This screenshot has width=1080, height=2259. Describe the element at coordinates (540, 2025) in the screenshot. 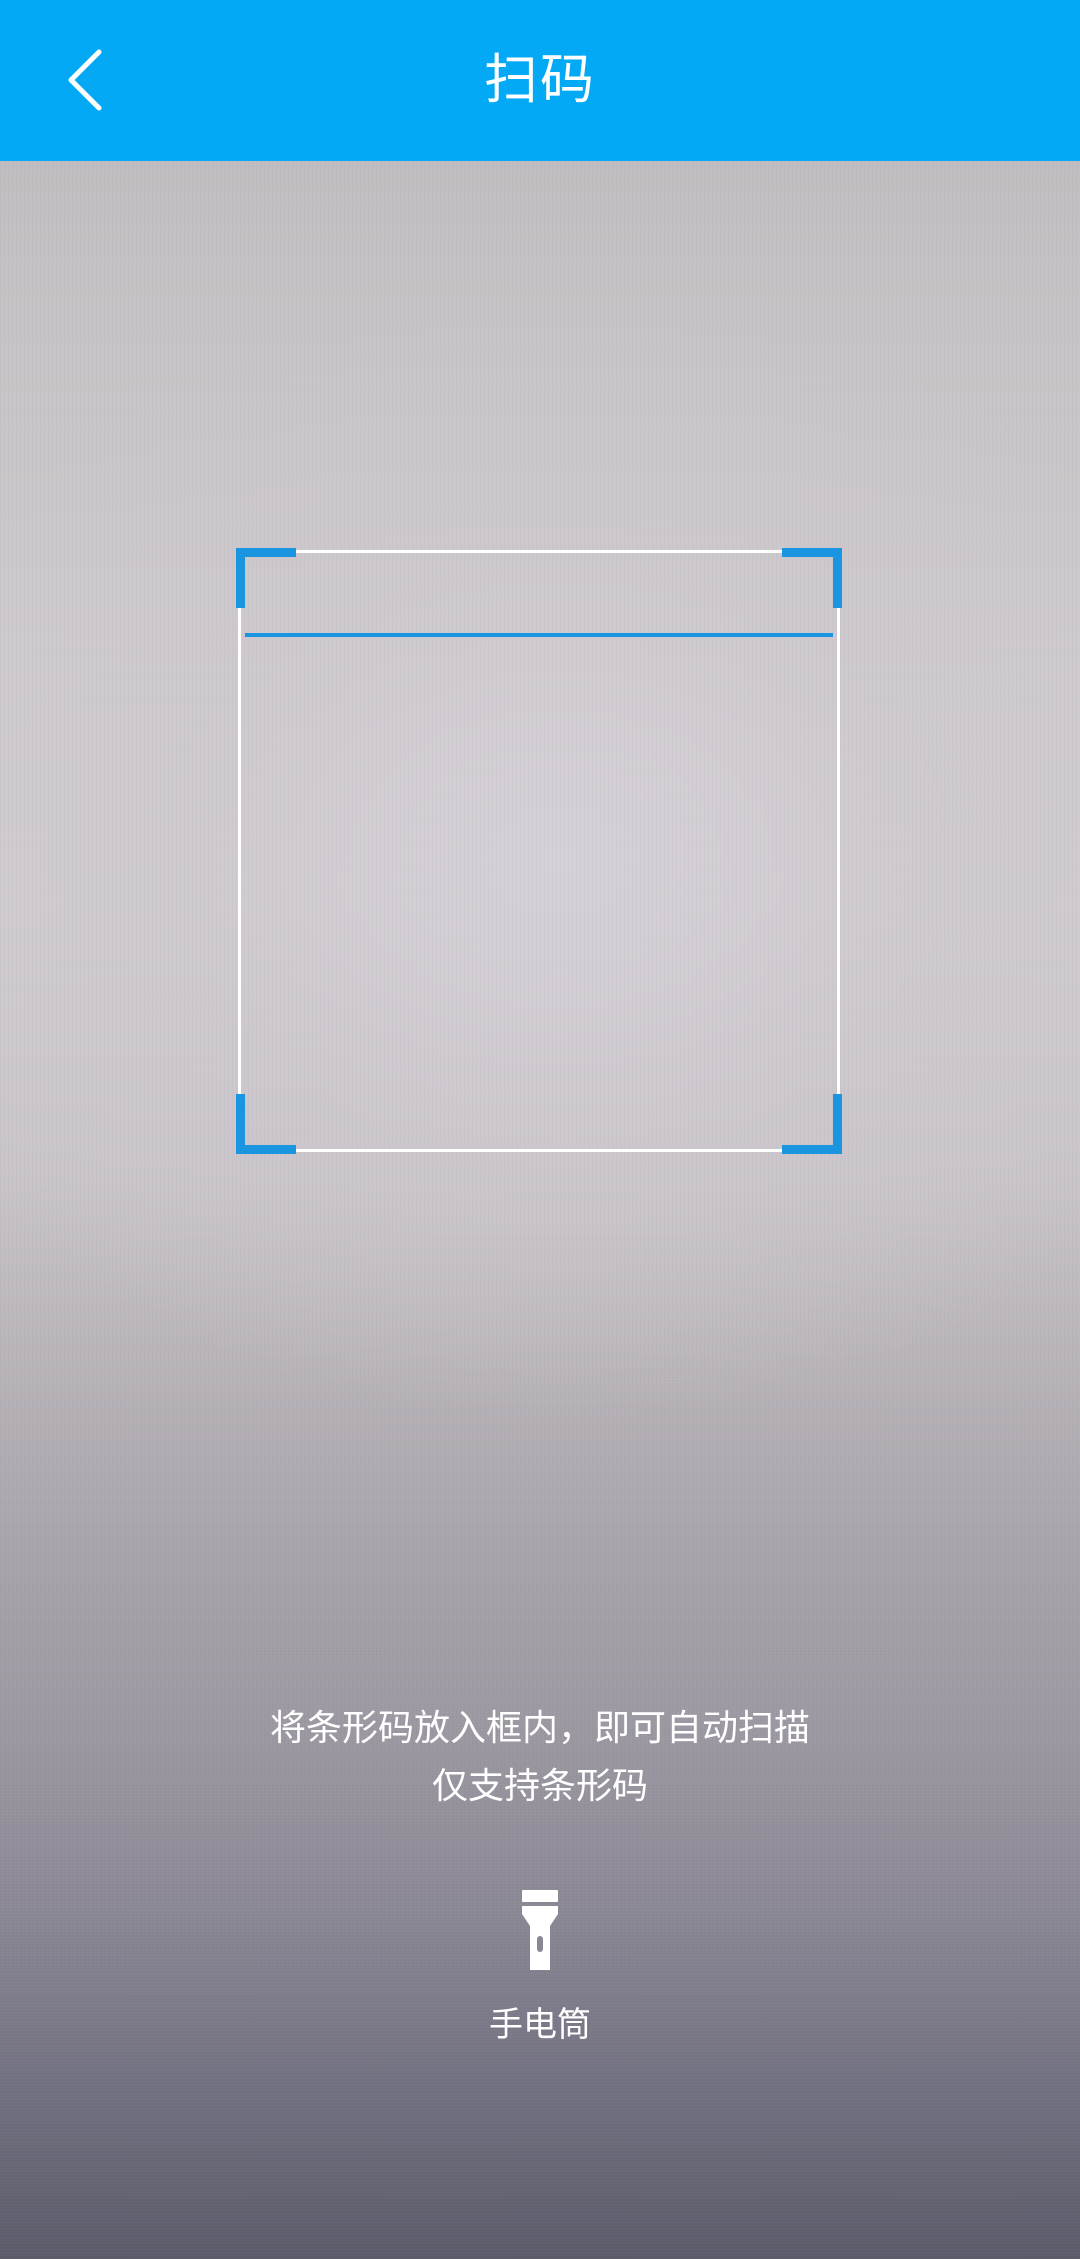

I see `flashlight-label: 手电筒` at that location.